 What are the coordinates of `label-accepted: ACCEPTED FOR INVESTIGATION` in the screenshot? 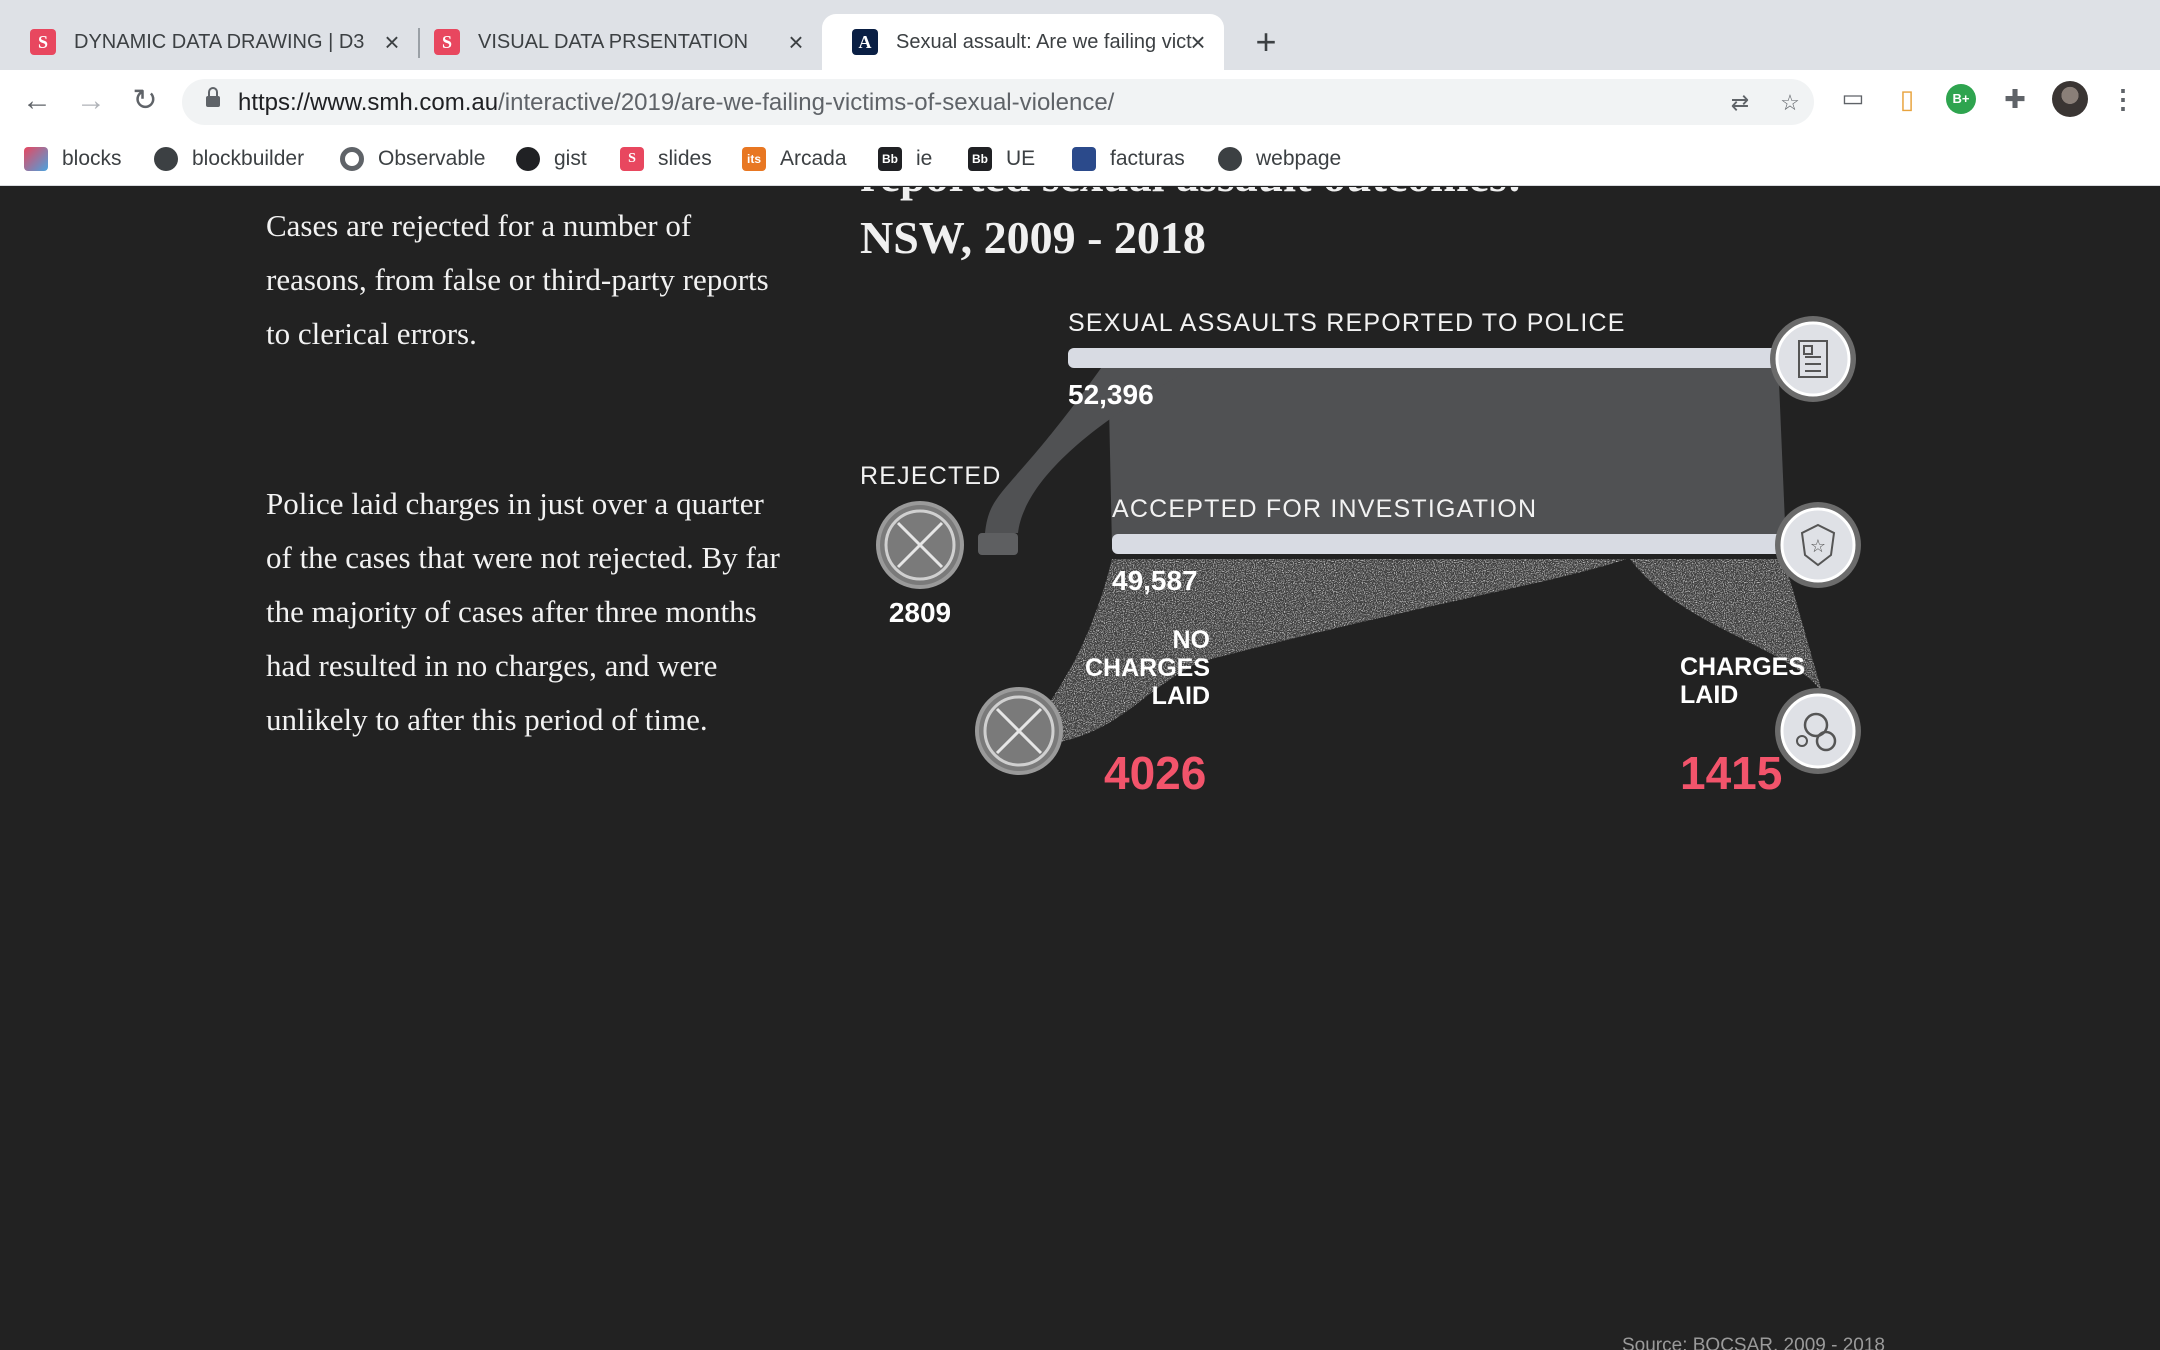 It's located at (1324, 509).